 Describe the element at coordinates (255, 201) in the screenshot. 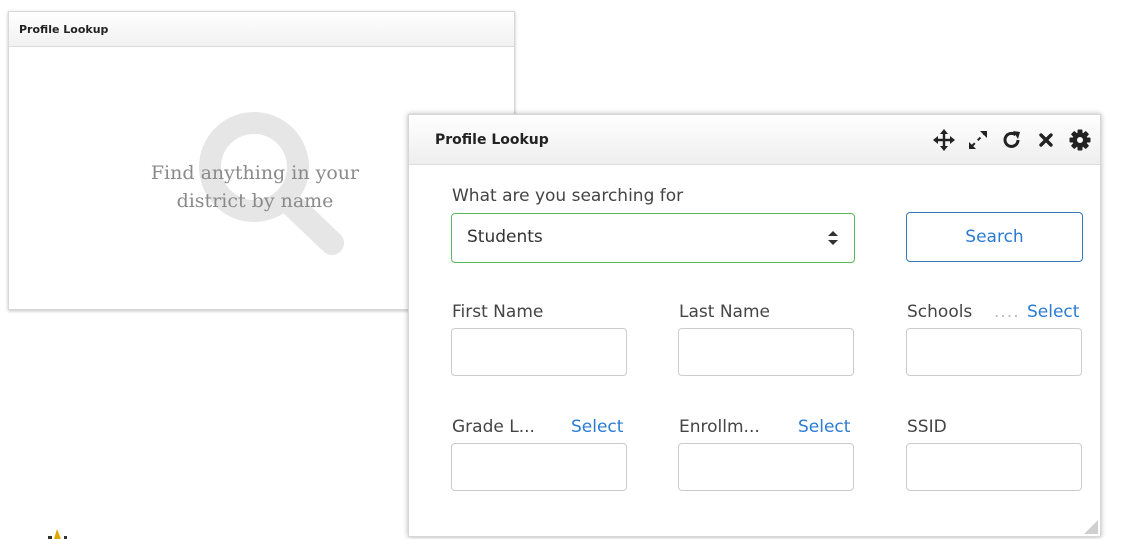

I see `message-line: district by name` at that location.